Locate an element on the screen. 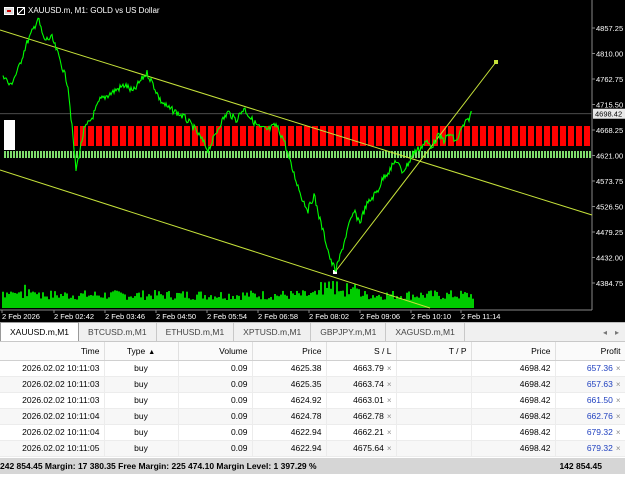  price-label: 4526.50 is located at coordinates (609, 207).